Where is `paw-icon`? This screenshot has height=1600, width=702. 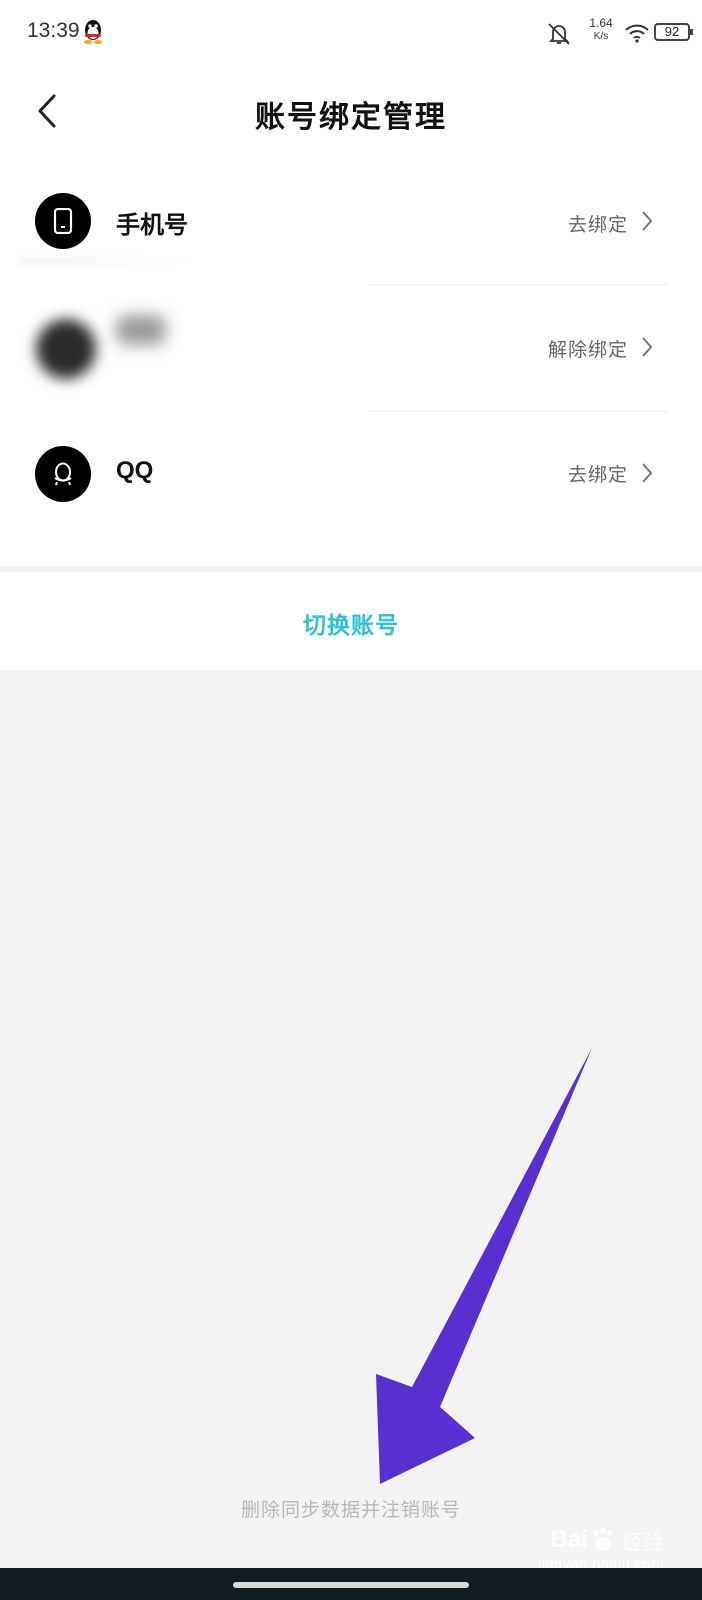
paw-icon is located at coordinates (603, 1539).